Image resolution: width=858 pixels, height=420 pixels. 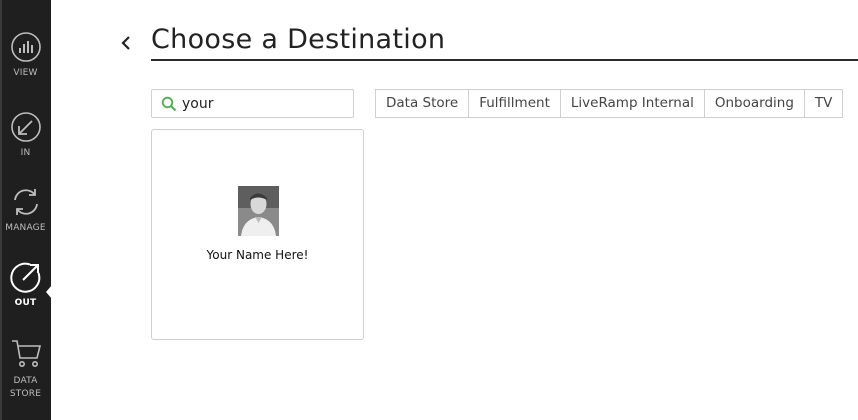 What do you see at coordinates (25, 228) in the screenshot?
I see `sidebar-item-label: MANAGE` at bounding box center [25, 228].